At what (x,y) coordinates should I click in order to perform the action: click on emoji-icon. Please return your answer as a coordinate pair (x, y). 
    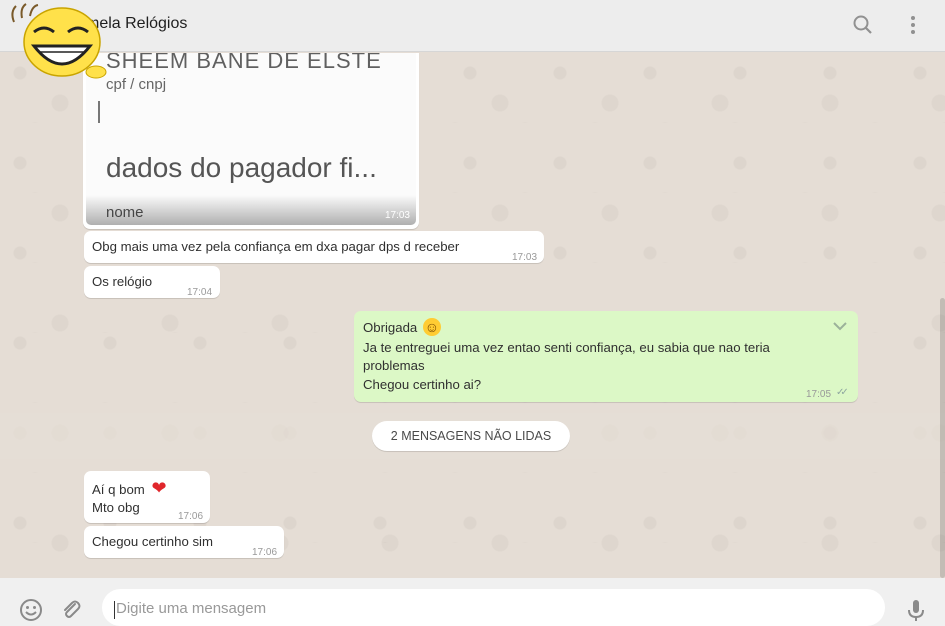
    Looking at the image, I should click on (31, 610).